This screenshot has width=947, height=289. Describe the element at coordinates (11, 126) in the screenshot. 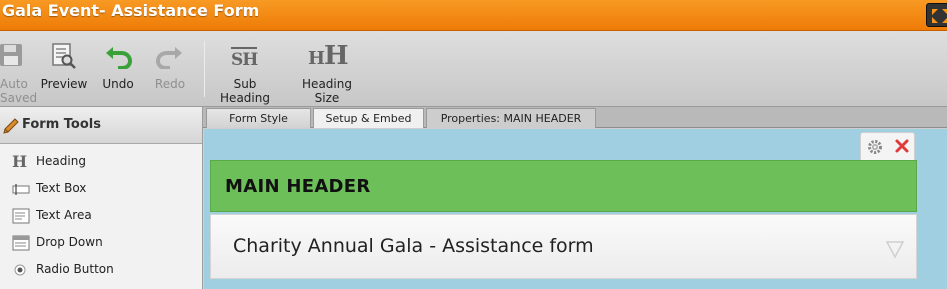

I see `pencil-icon` at that location.